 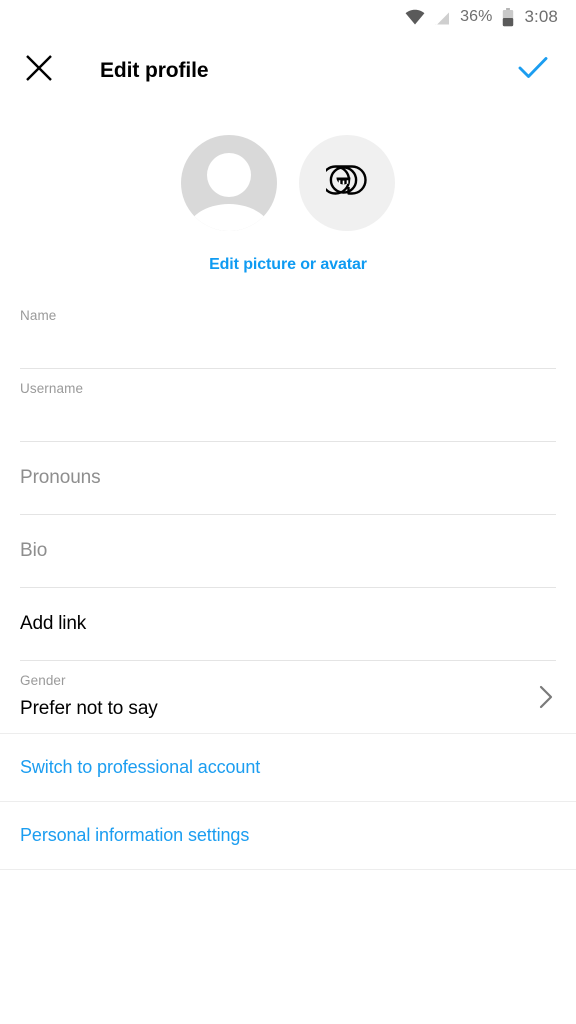 I want to click on field-gender-label: Gender, so click(x=43, y=680).